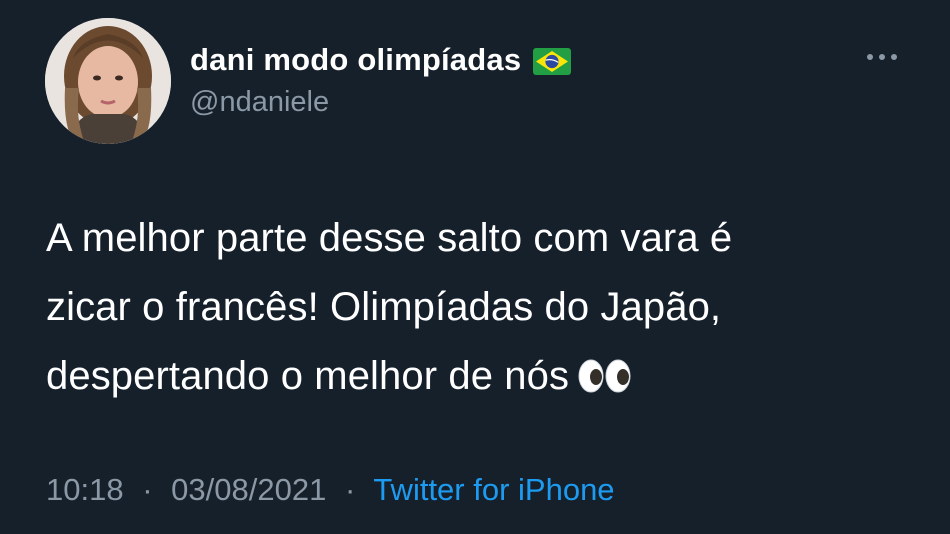 The width and height of the screenshot is (950, 534). What do you see at coordinates (882, 57) in the screenshot?
I see `more-horizontal-icon` at bounding box center [882, 57].